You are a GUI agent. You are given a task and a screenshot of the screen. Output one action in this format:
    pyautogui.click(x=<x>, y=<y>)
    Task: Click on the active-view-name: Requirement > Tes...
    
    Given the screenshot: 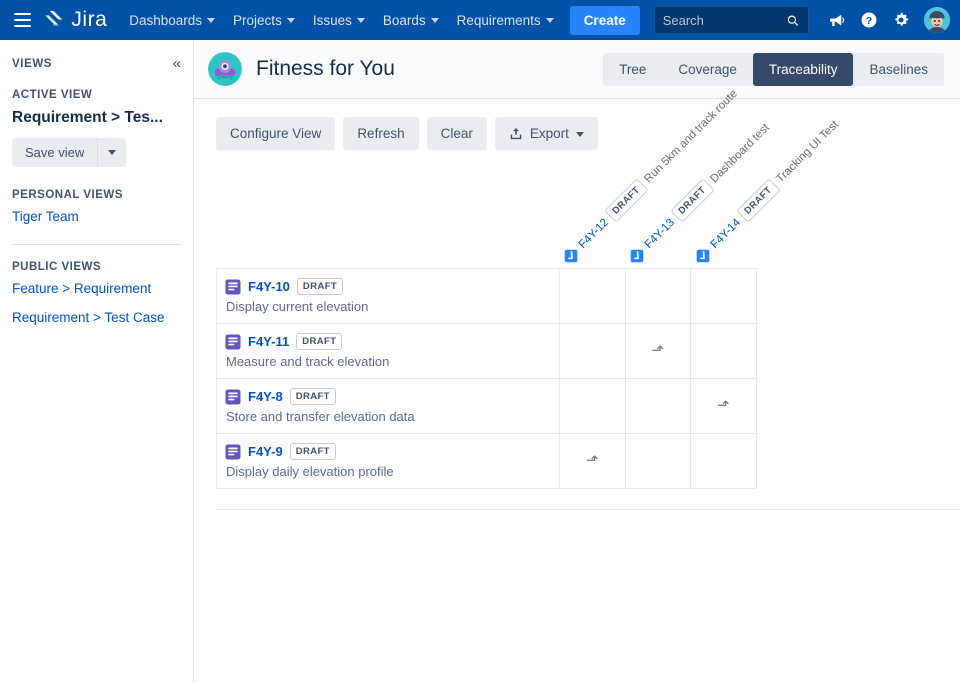 What is the action you would take?
    pyautogui.click(x=87, y=117)
    